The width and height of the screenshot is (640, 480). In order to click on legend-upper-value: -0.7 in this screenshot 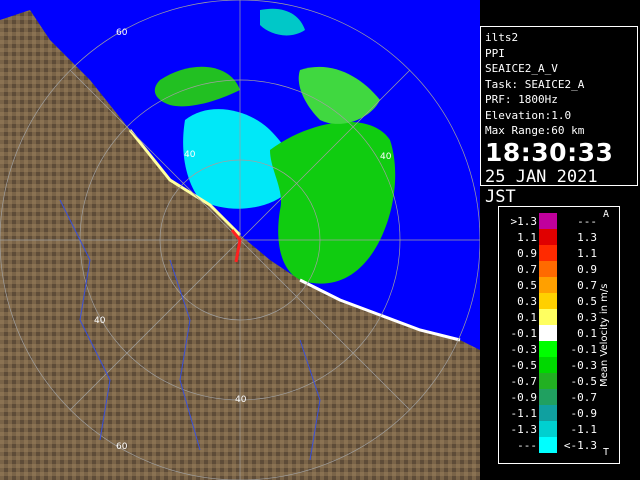, I will do `click(584, 397)`.